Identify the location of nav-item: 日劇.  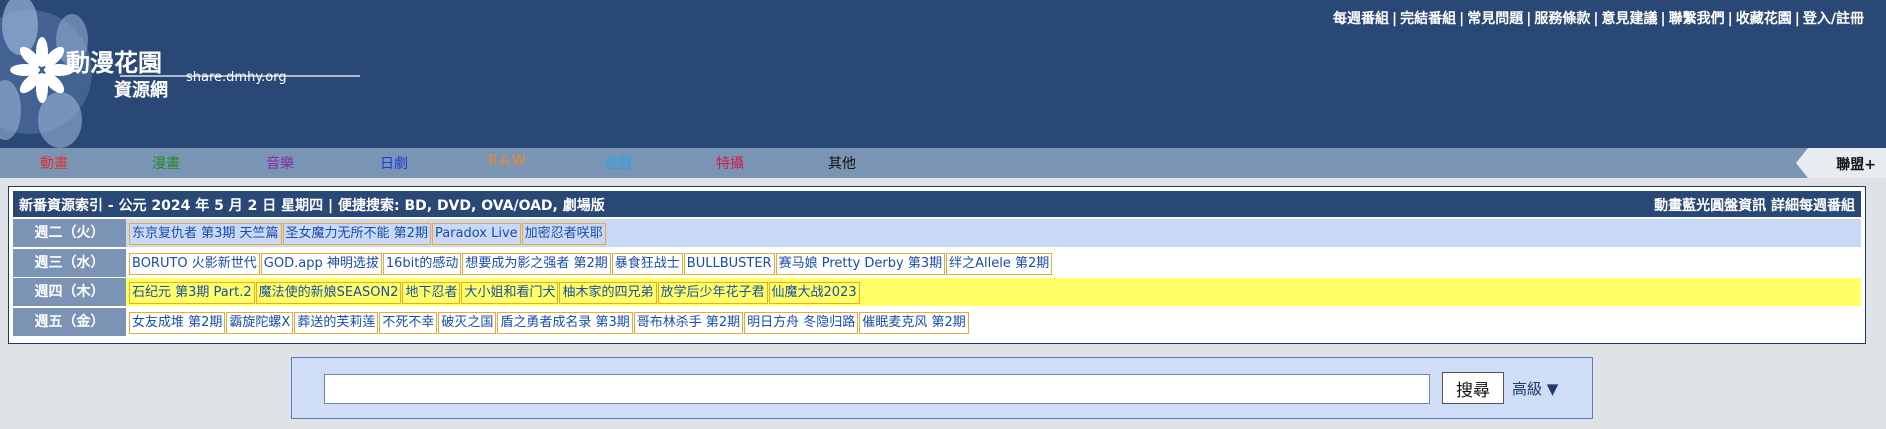
(394, 163).